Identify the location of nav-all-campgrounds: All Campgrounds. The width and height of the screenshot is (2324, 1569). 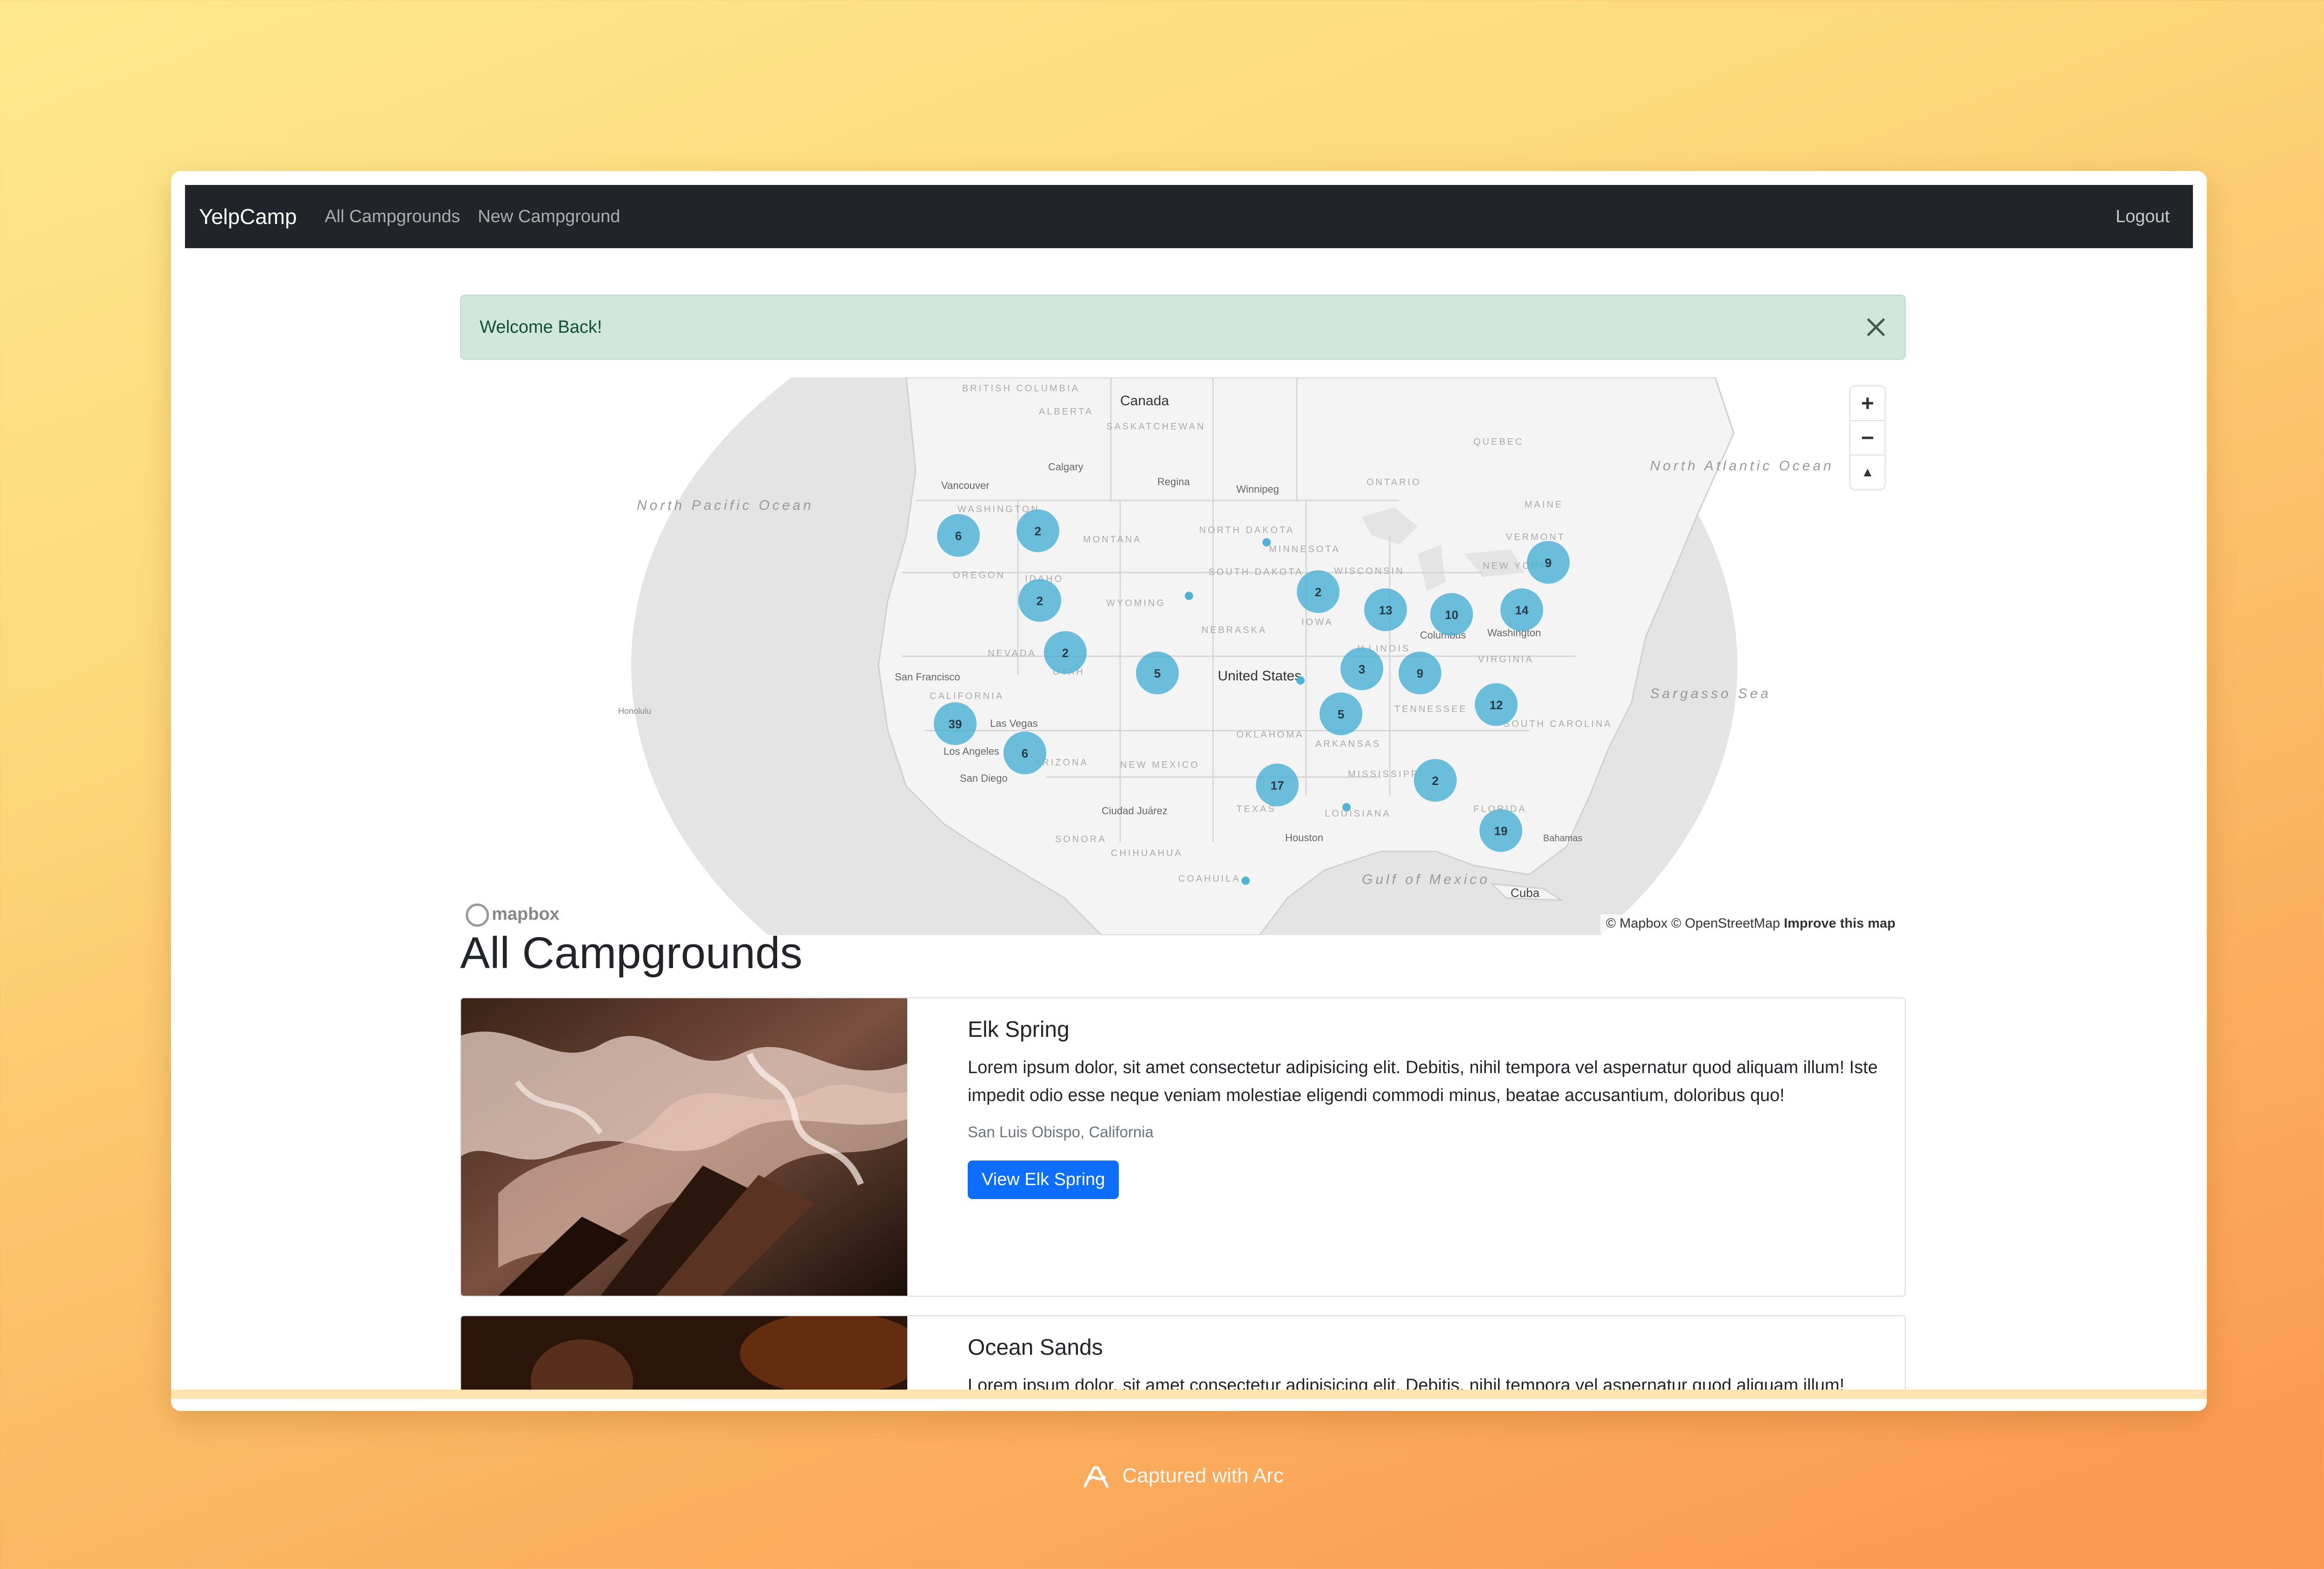
(392, 217).